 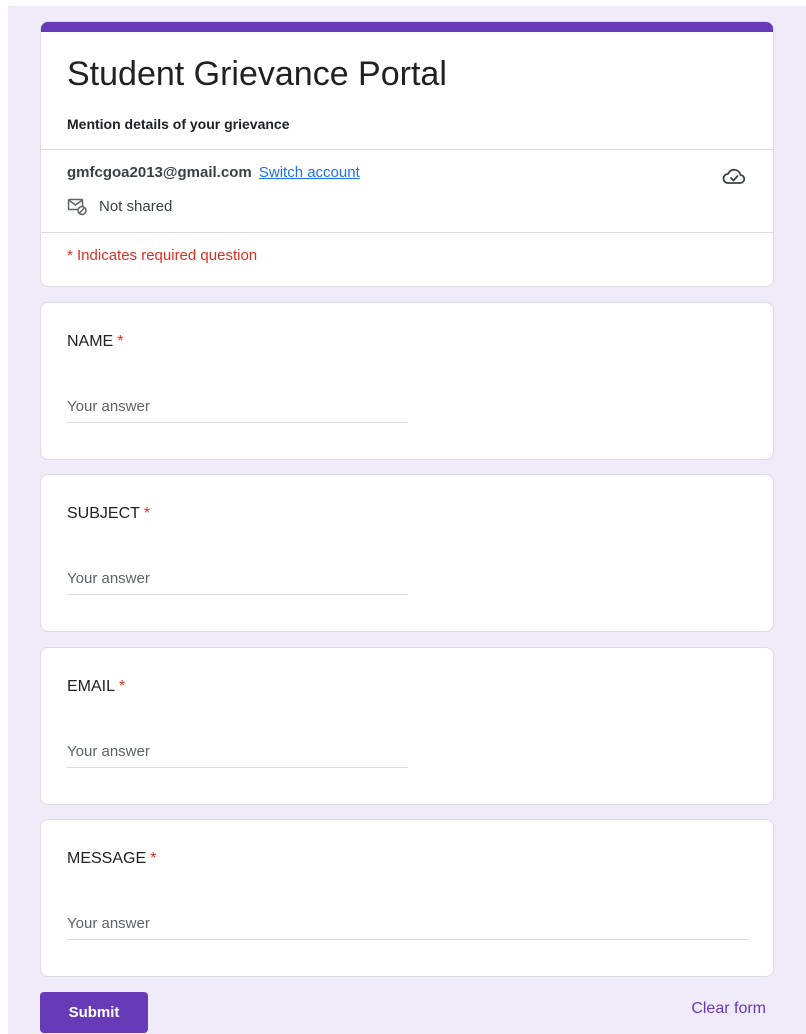 I want to click on header-accent-bar, so click(x=407, y=27).